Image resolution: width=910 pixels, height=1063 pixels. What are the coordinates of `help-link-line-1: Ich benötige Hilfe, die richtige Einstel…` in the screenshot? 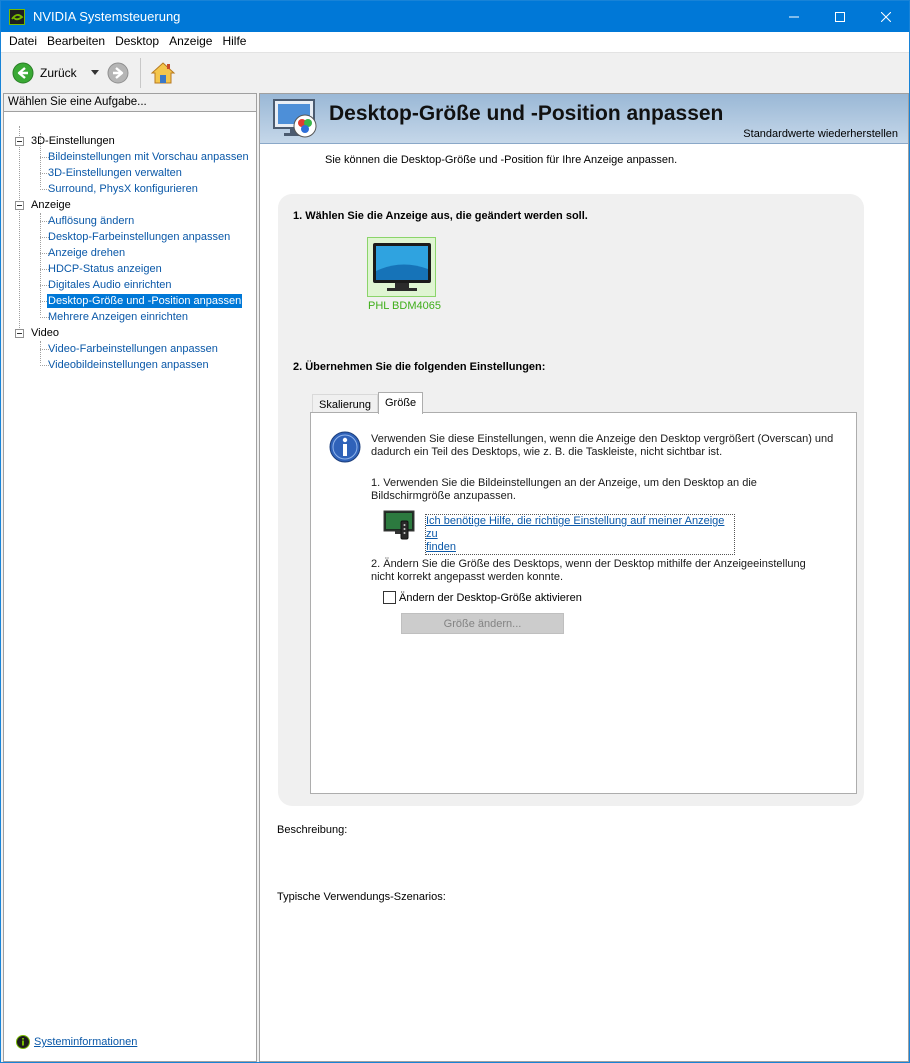 It's located at (575, 527).